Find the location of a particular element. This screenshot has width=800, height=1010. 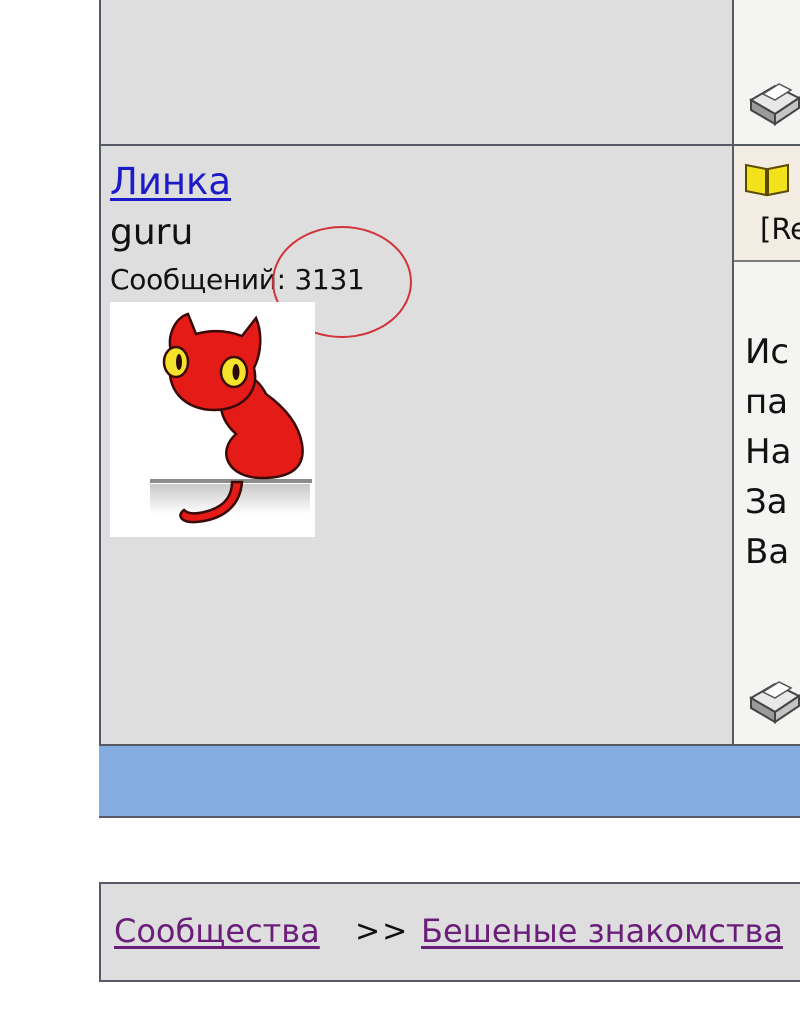

message-text-line: Ва is located at coordinates (767, 552).